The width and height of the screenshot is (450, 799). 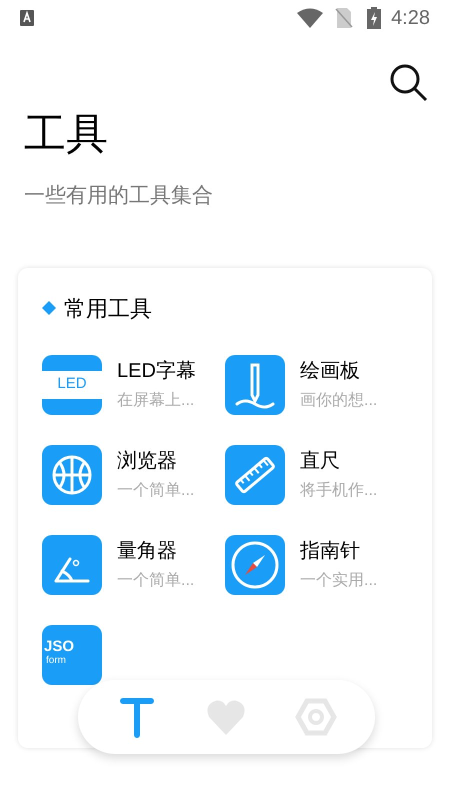 I want to click on section-title: 常用工具, so click(x=108, y=308).